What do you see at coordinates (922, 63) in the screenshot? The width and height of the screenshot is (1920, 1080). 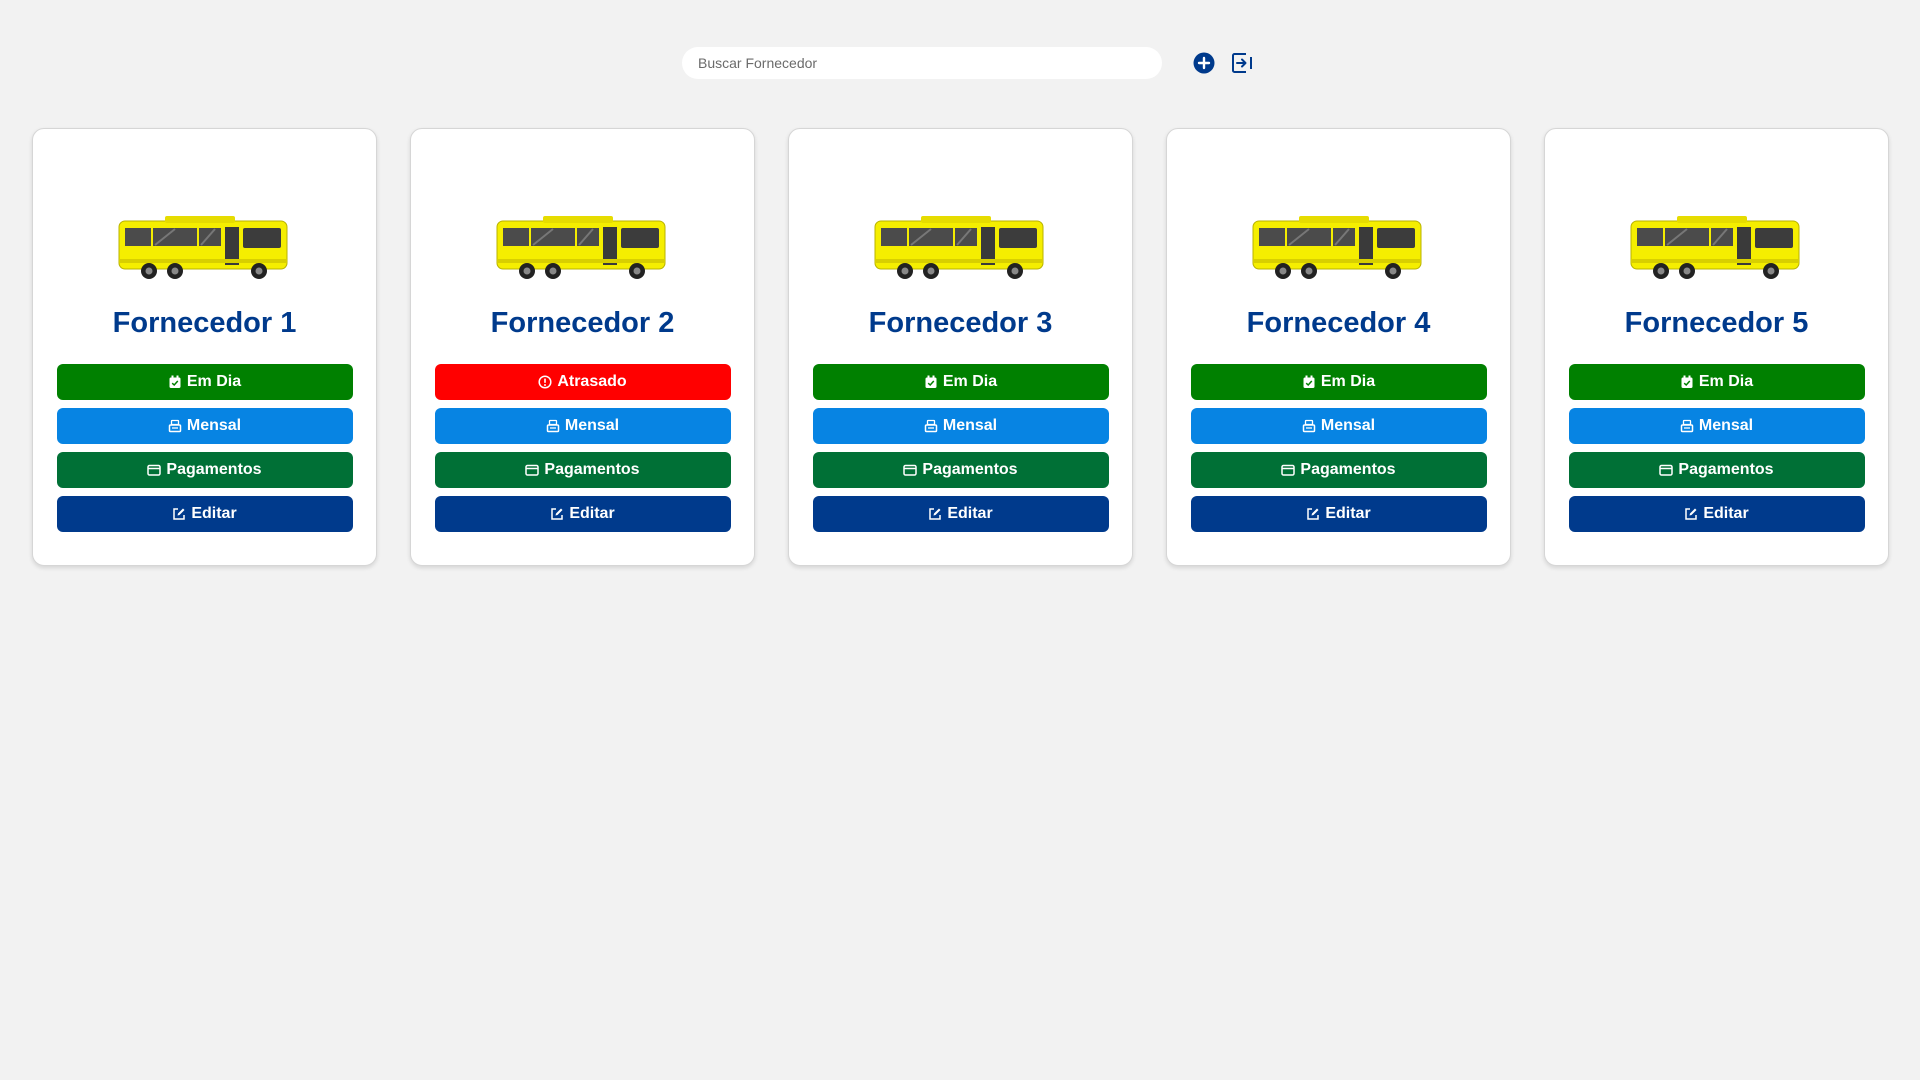 I see `search-input` at bounding box center [922, 63].